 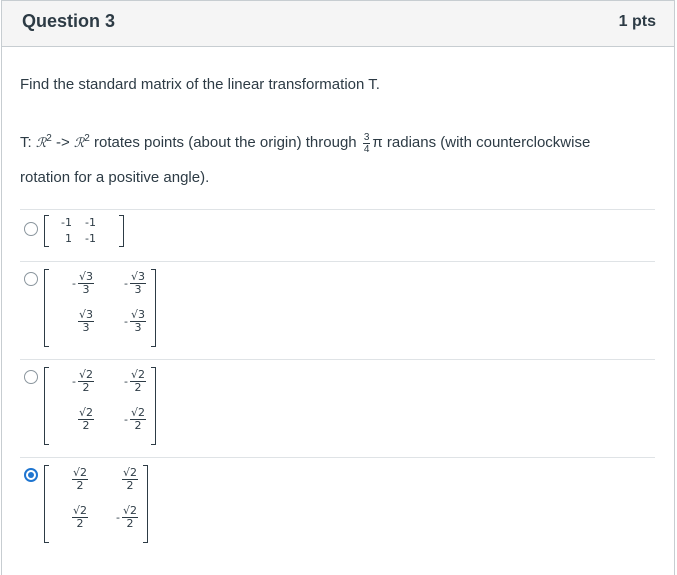 I want to click on question-header: Question 3 1 pts, so click(x=338, y=24).